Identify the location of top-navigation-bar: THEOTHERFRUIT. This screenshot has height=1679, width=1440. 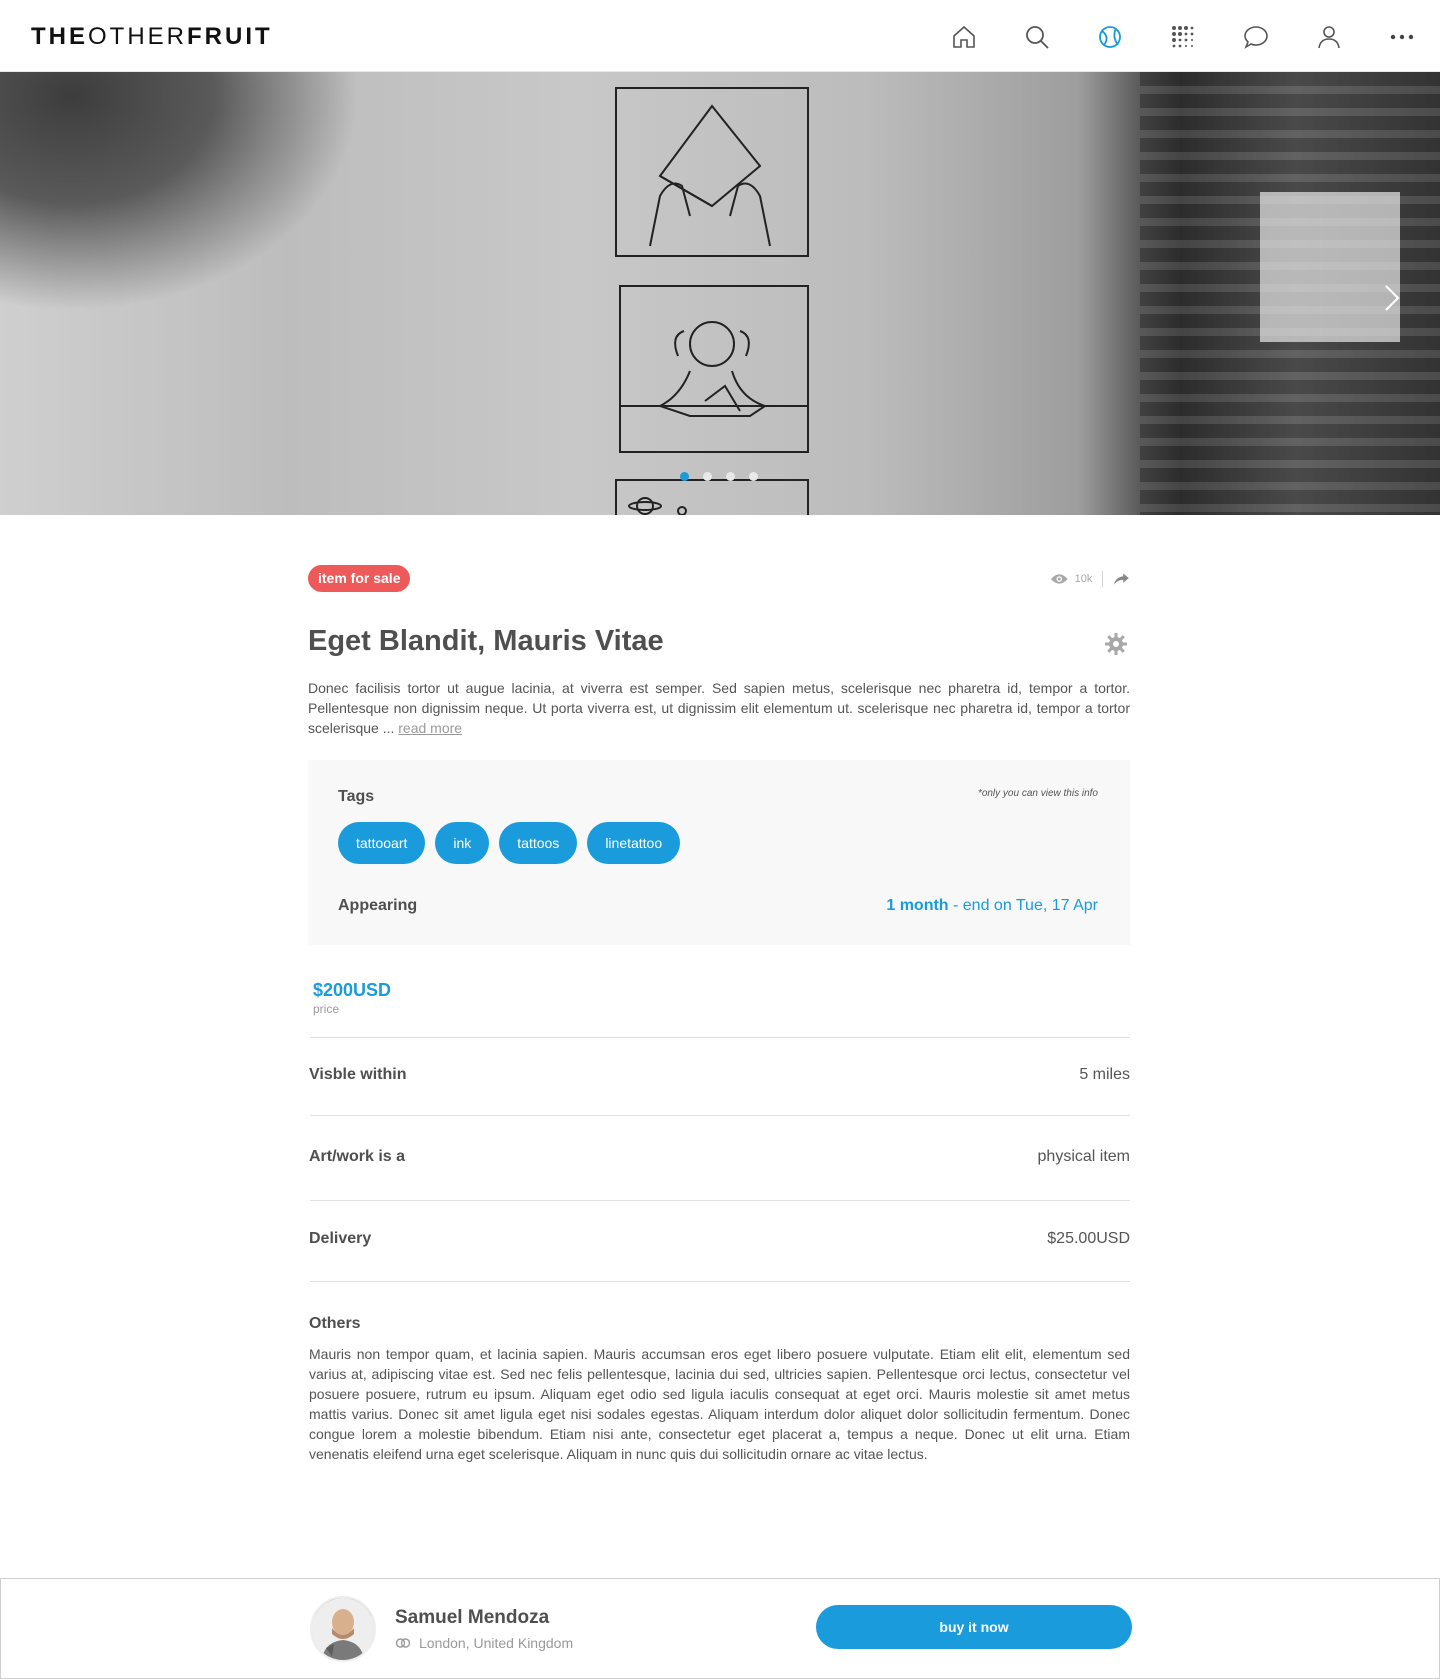
(720, 36).